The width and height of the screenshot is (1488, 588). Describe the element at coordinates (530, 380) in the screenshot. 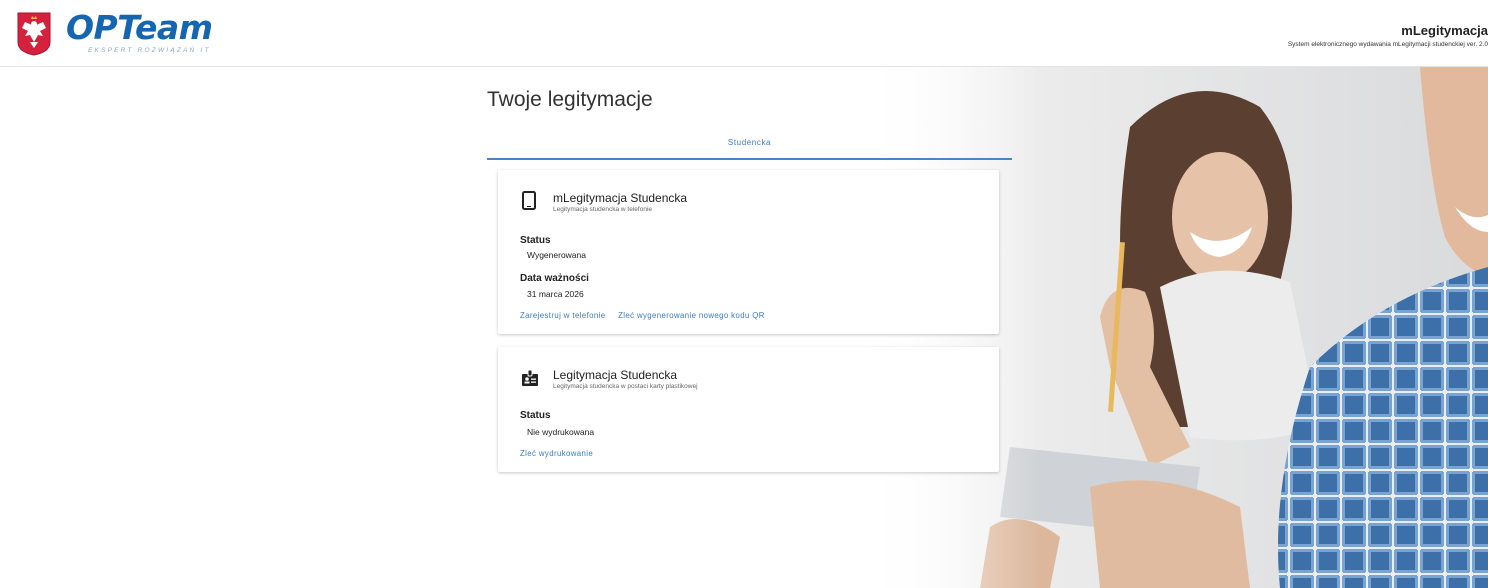

I see `id-badge-icon` at that location.